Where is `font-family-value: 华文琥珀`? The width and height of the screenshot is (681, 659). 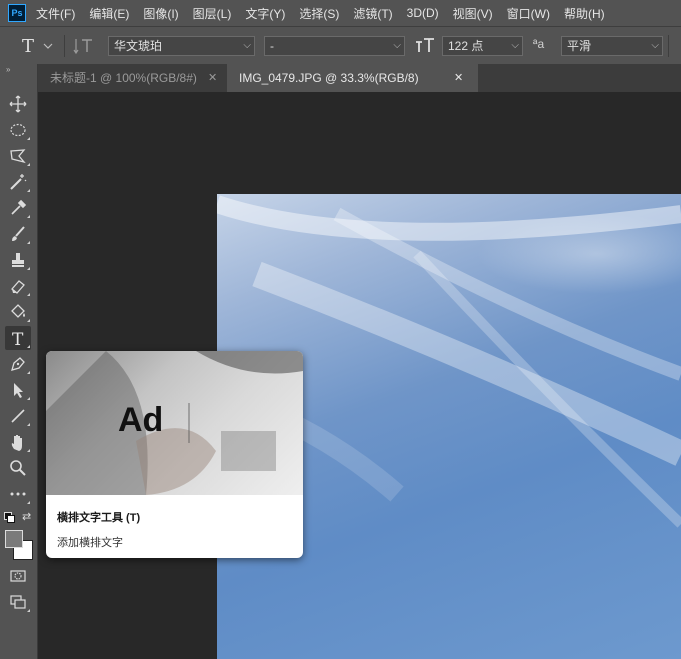 font-family-value: 华文琥珀 is located at coordinates (138, 46).